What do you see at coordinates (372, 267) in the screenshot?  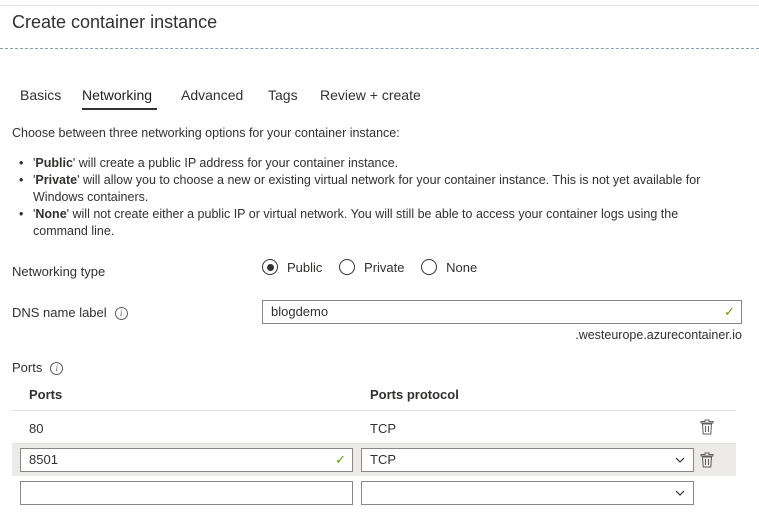 I see `radio-private: Private` at bounding box center [372, 267].